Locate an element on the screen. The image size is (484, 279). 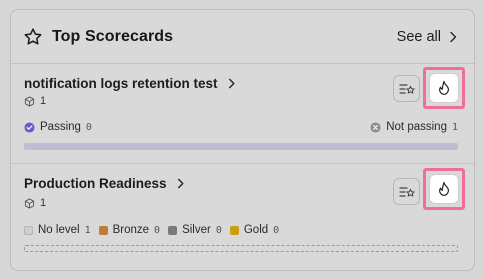
level-gold: Gold 0 is located at coordinates (254, 230).